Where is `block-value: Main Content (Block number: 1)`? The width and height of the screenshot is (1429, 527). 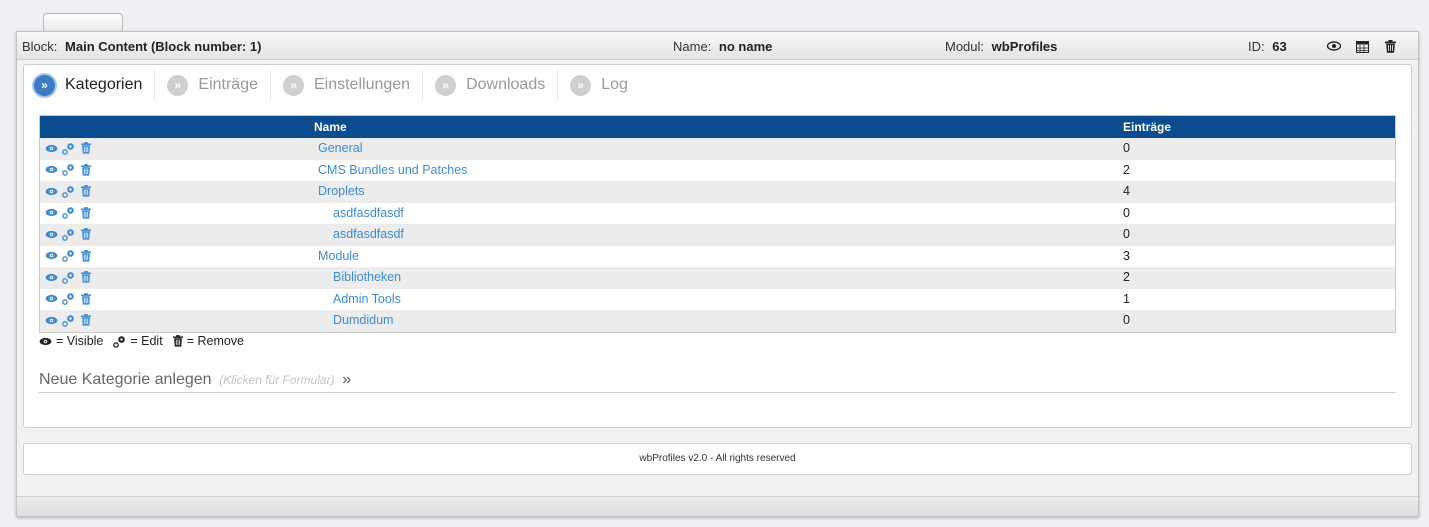
block-value: Main Content (Block number: 1) is located at coordinates (163, 46).